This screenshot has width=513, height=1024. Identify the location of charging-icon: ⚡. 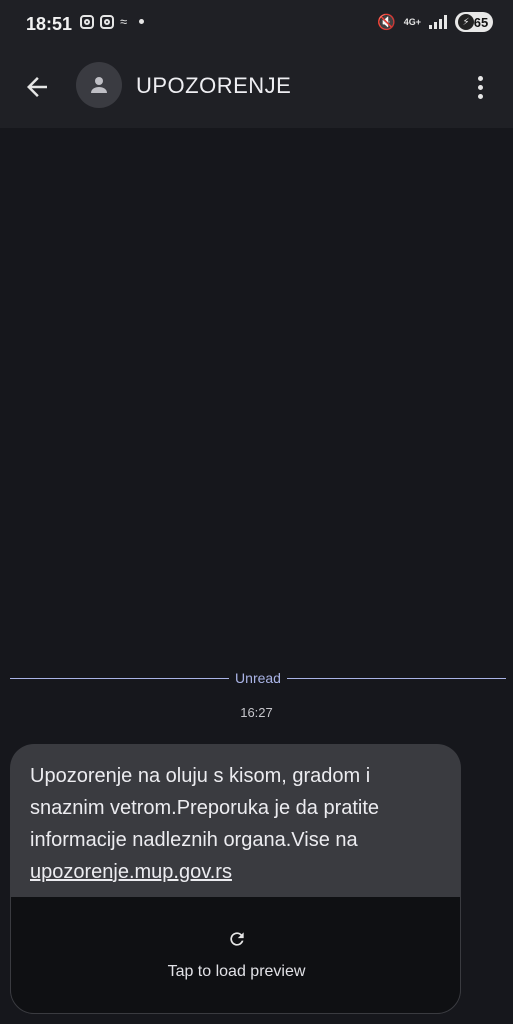
(466, 22).